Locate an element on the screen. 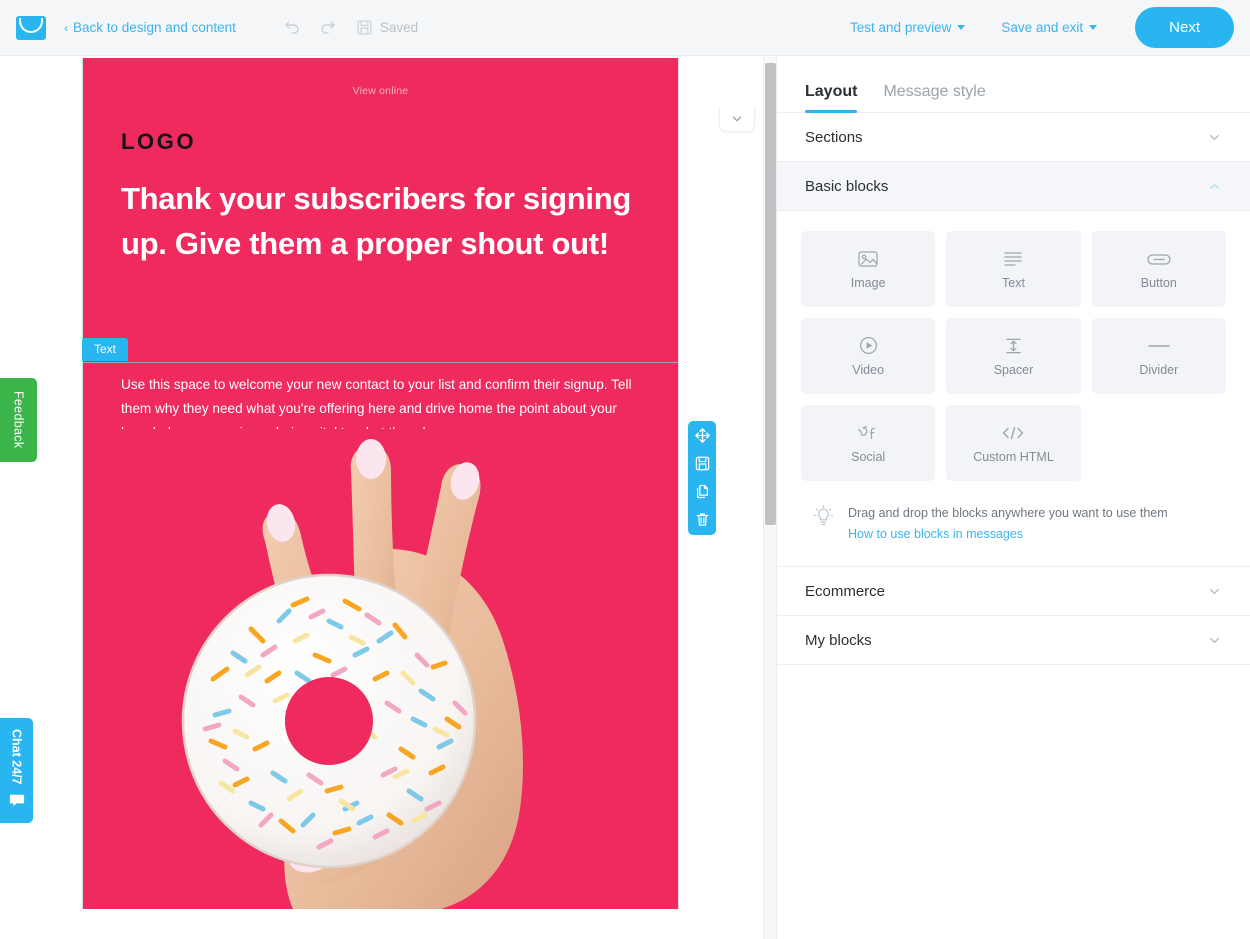  lightbulb-icon is located at coordinates (823, 519).